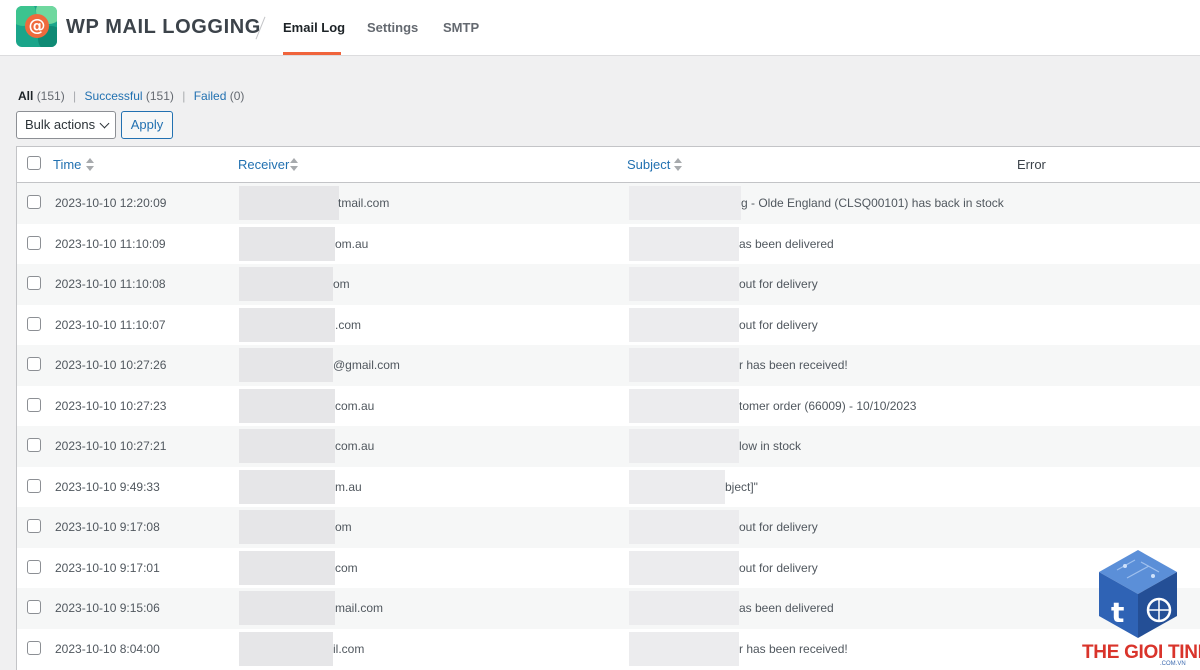 The width and height of the screenshot is (1200, 670). I want to click on the-gioi-tinhoc-logo-icon: t, so click(1138, 594).